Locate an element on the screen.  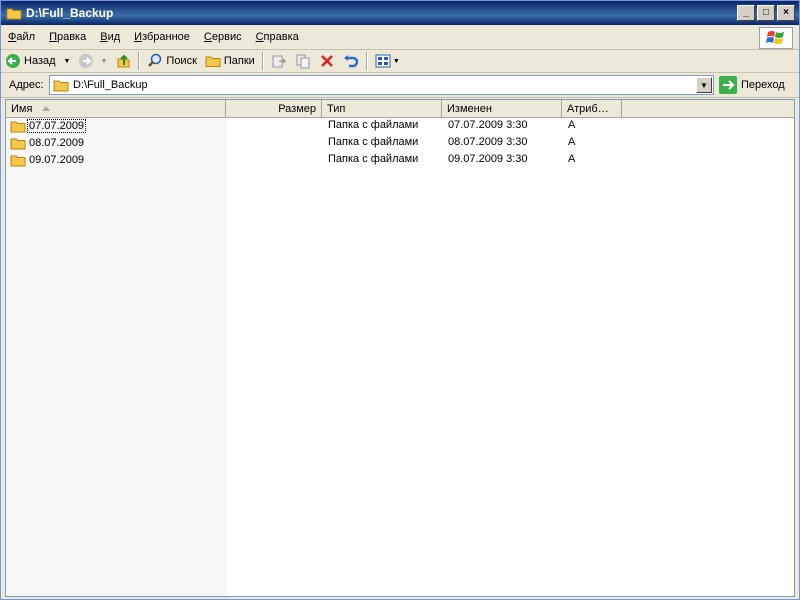
file-modified: 07.07.2009 3:30 is located at coordinates (488, 125).